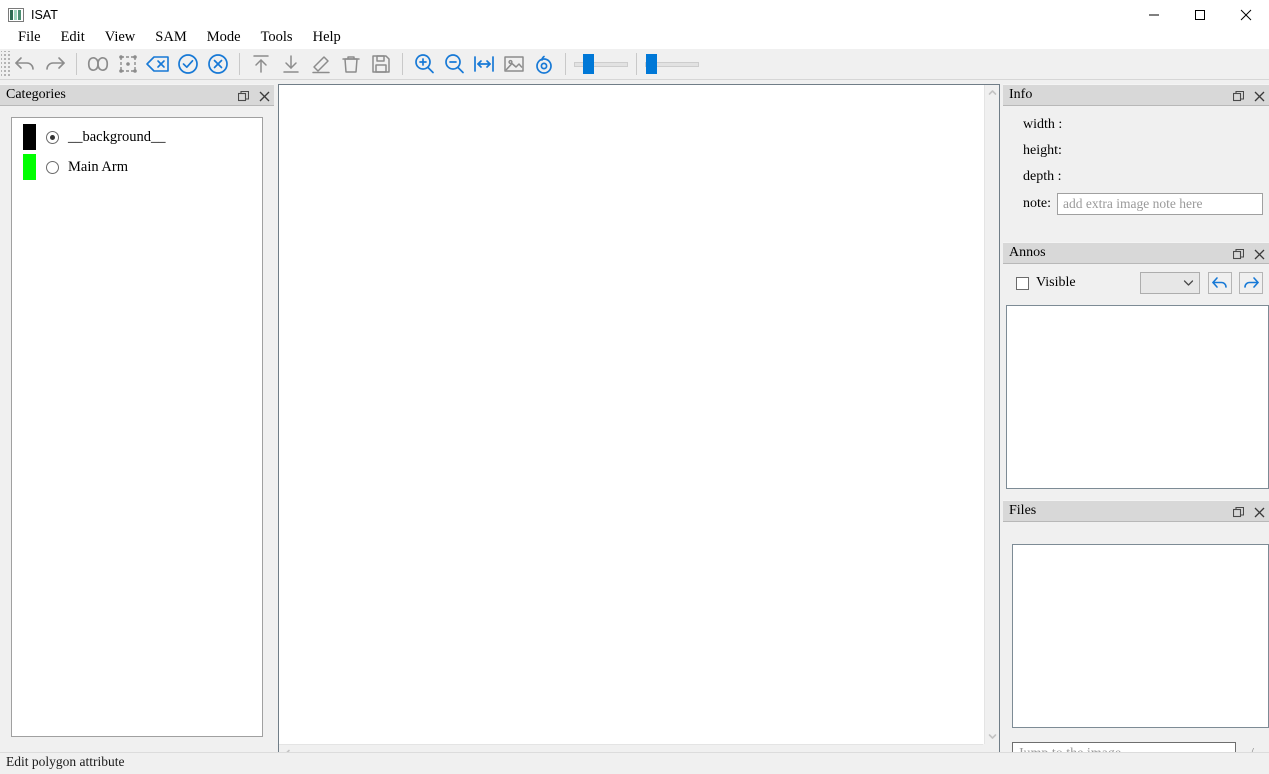 The image size is (1269, 774). I want to click on info-panel-title-bar: Info, so click(1136, 95).